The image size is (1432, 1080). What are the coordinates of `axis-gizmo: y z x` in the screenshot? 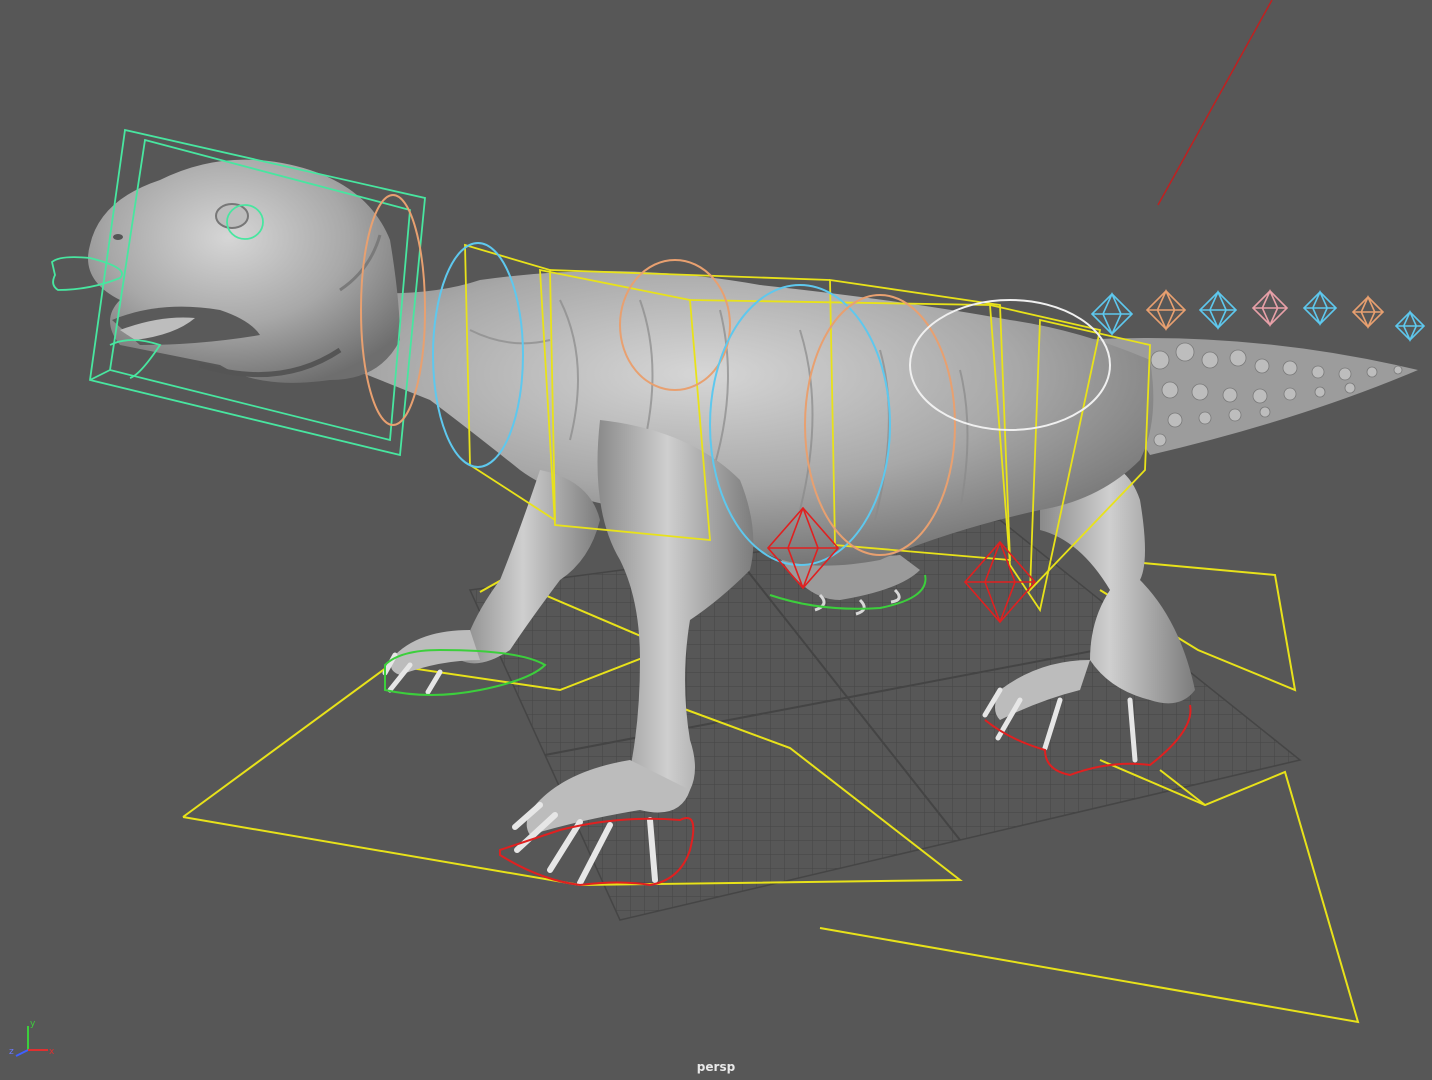 It's located at (32, 1038).